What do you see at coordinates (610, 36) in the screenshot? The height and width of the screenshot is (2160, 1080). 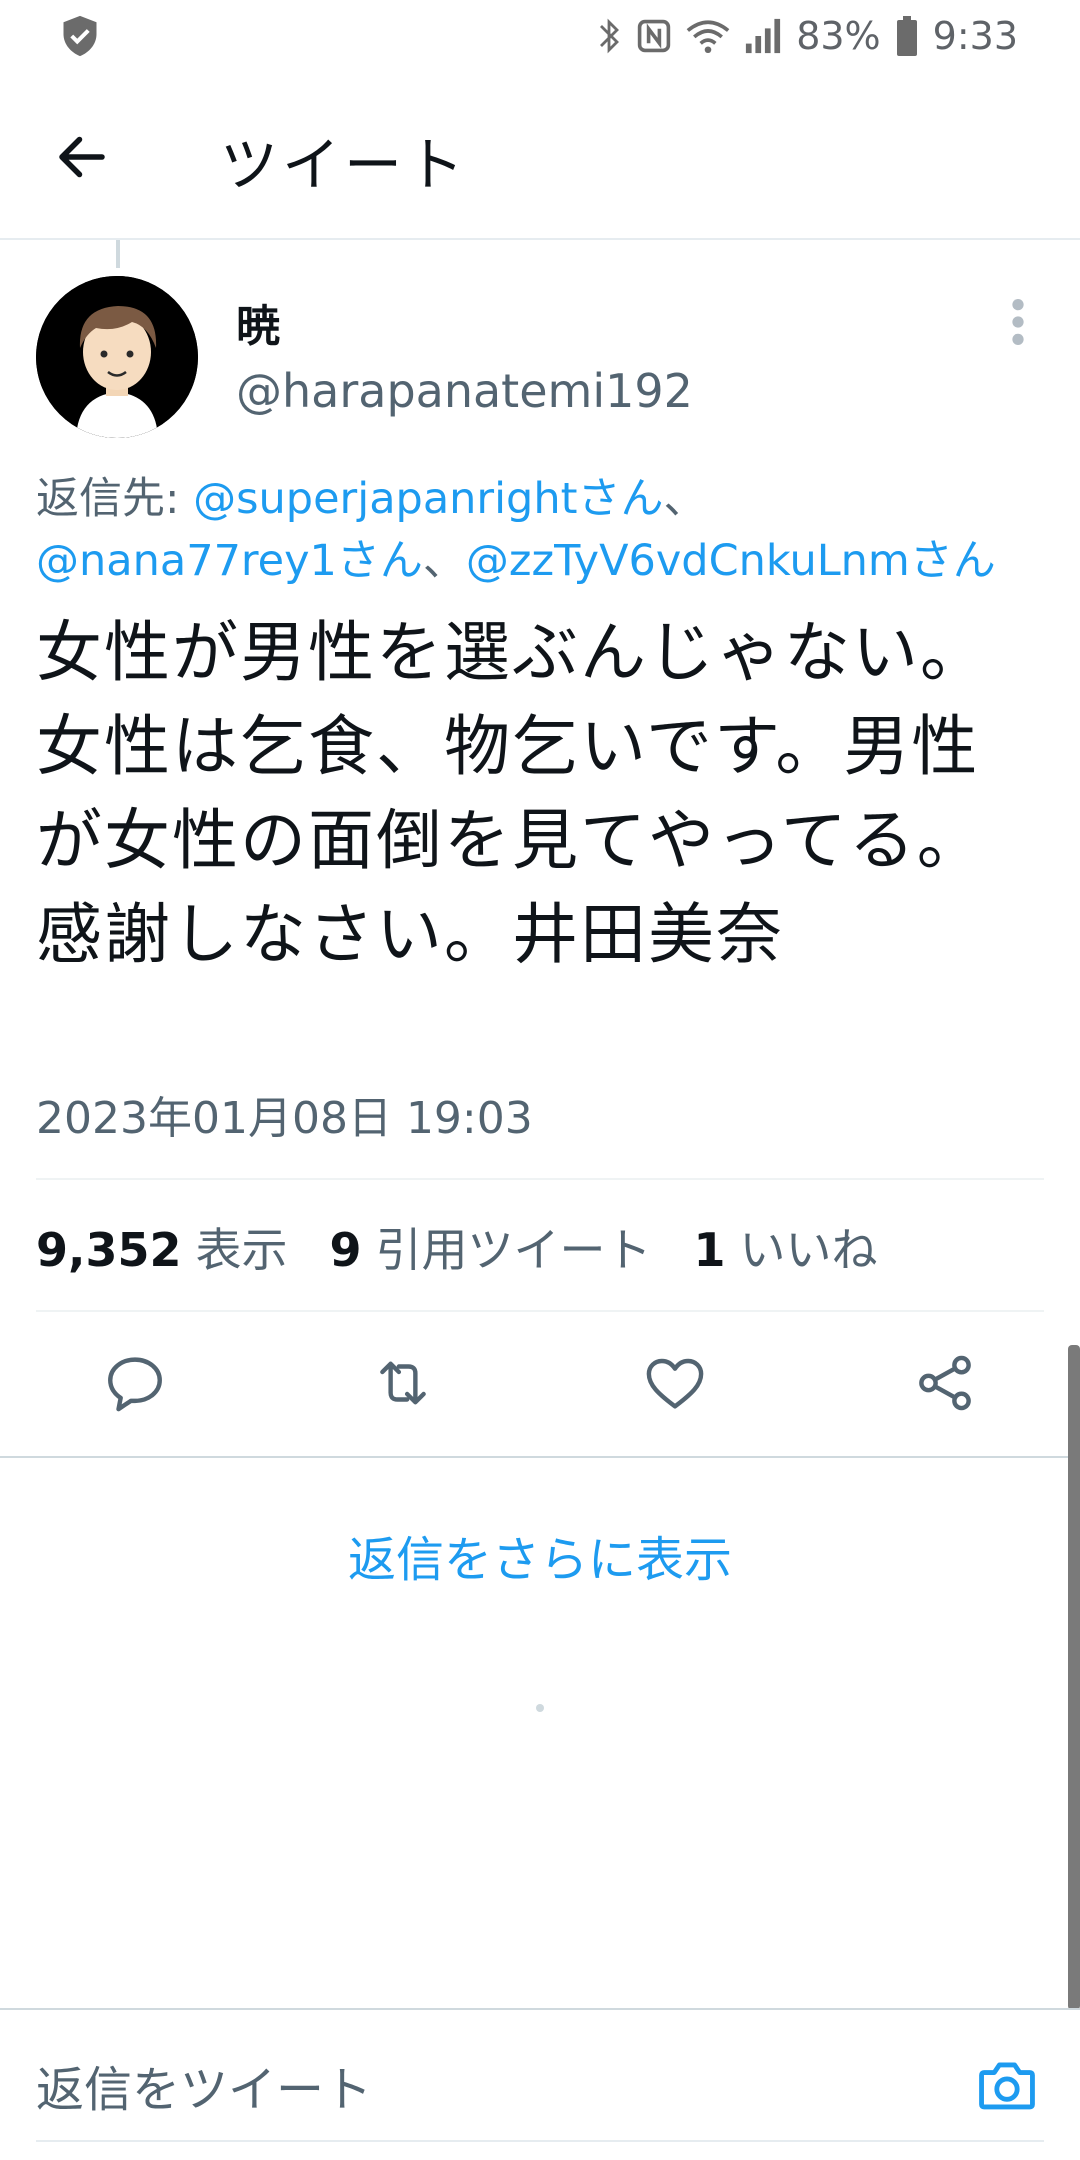 I see `bluetooth-icon` at bounding box center [610, 36].